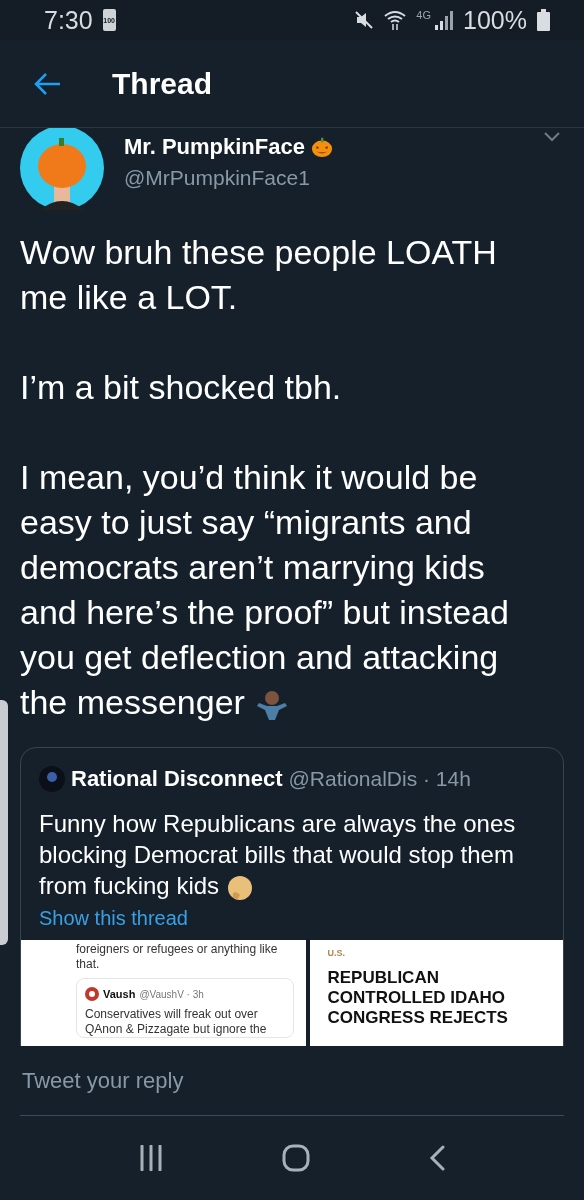 The width and height of the screenshot is (584, 1200). I want to click on quoted-author-name: Rational Disconnect, so click(177, 779).